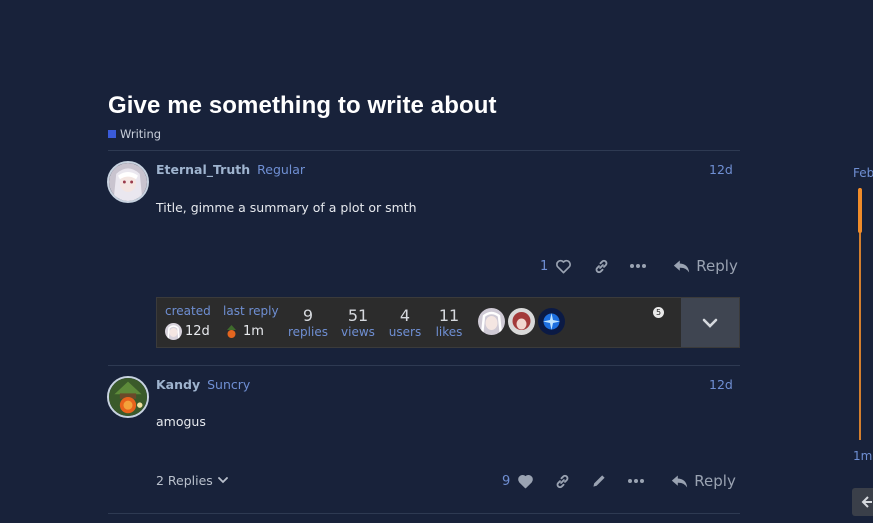 Image resolution: width=873 pixels, height=523 pixels. I want to click on timeline-back-button, so click(862, 502).